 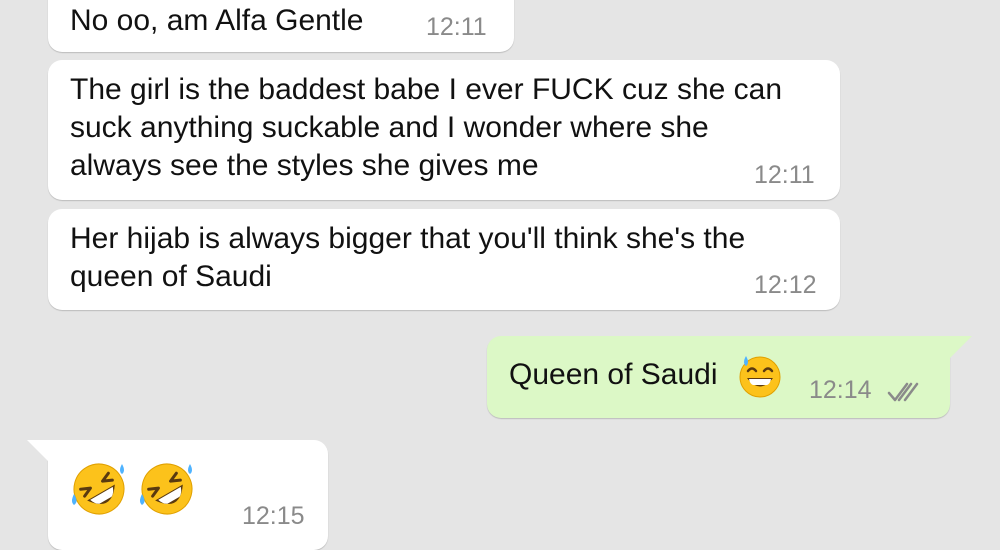 What do you see at coordinates (905, 395) in the screenshot?
I see `read-double-check-icon` at bounding box center [905, 395].